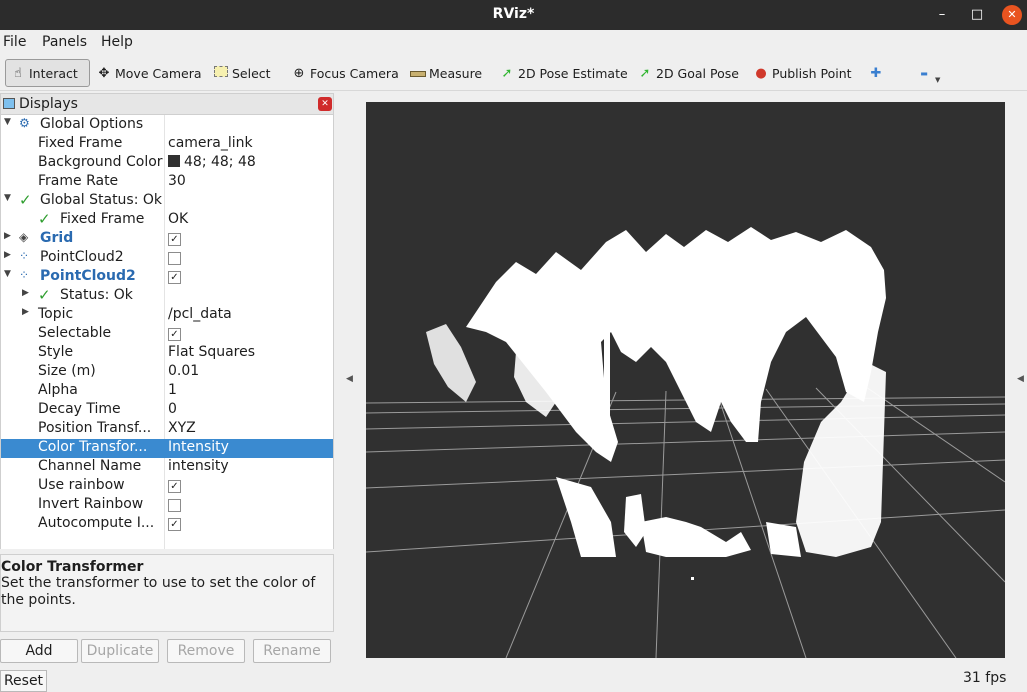 The height and width of the screenshot is (692, 1027). What do you see at coordinates (120, 651) in the screenshot?
I see `duplicate-display-button: Duplicate` at bounding box center [120, 651].